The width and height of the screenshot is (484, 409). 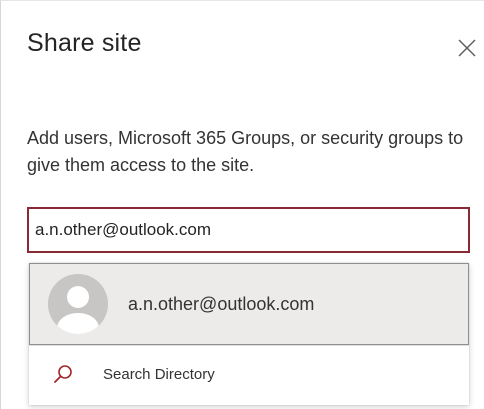 I want to click on search-directory-option: Search Directory, so click(x=249, y=375).